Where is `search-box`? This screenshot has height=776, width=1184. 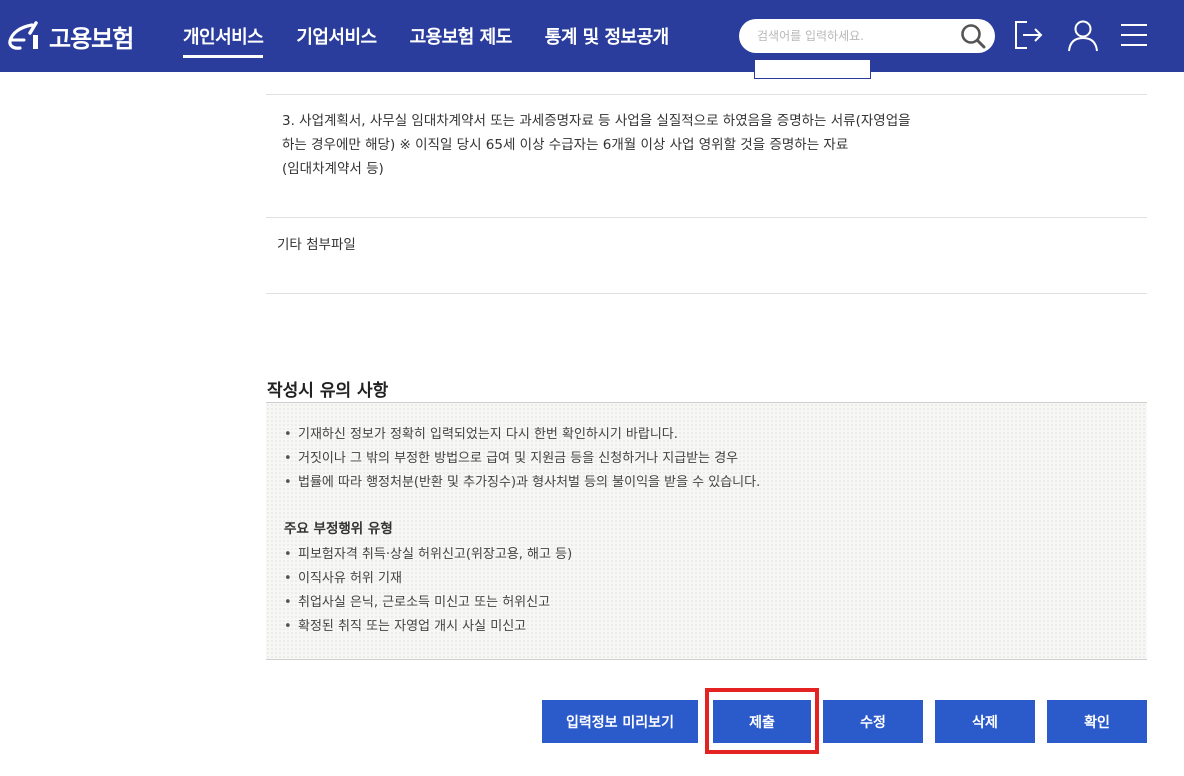
search-box is located at coordinates (867, 36).